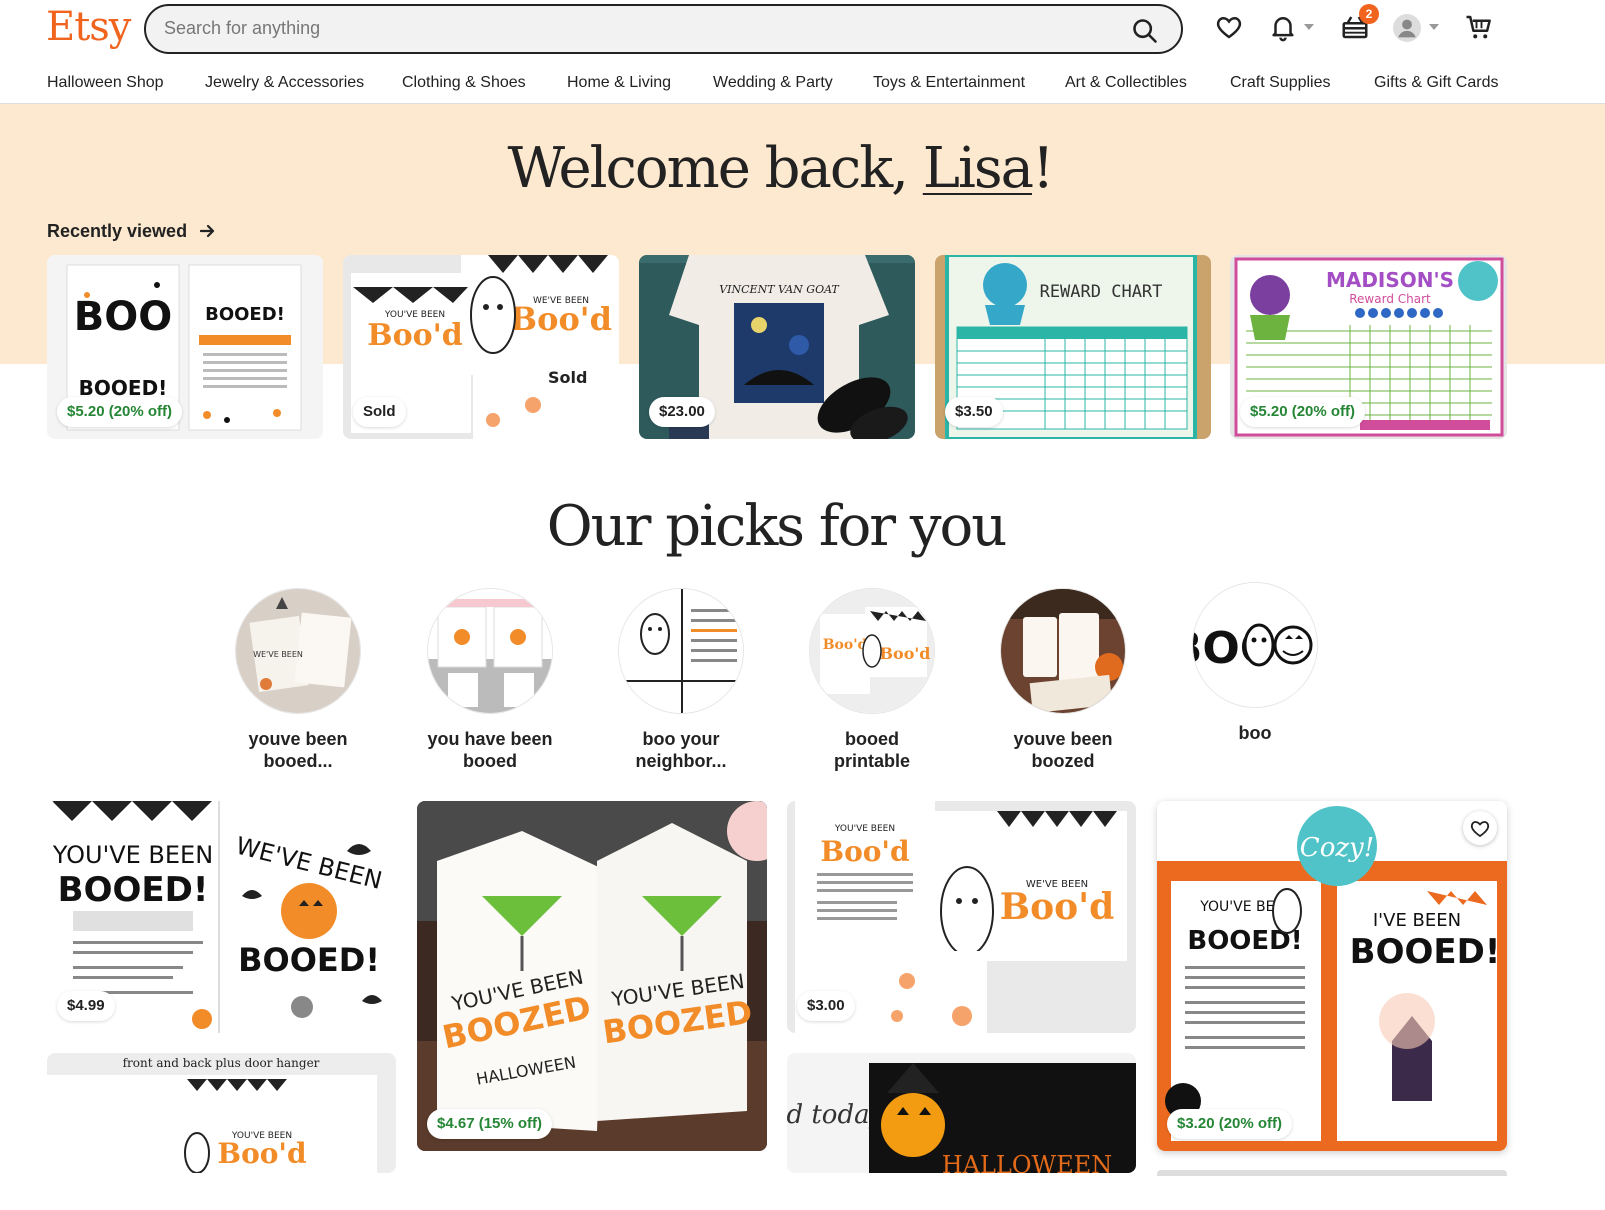 The height and width of the screenshot is (1210, 1605). What do you see at coordinates (123, 317) in the screenshot?
I see `svg-text: BOO` at bounding box center [123, 317].